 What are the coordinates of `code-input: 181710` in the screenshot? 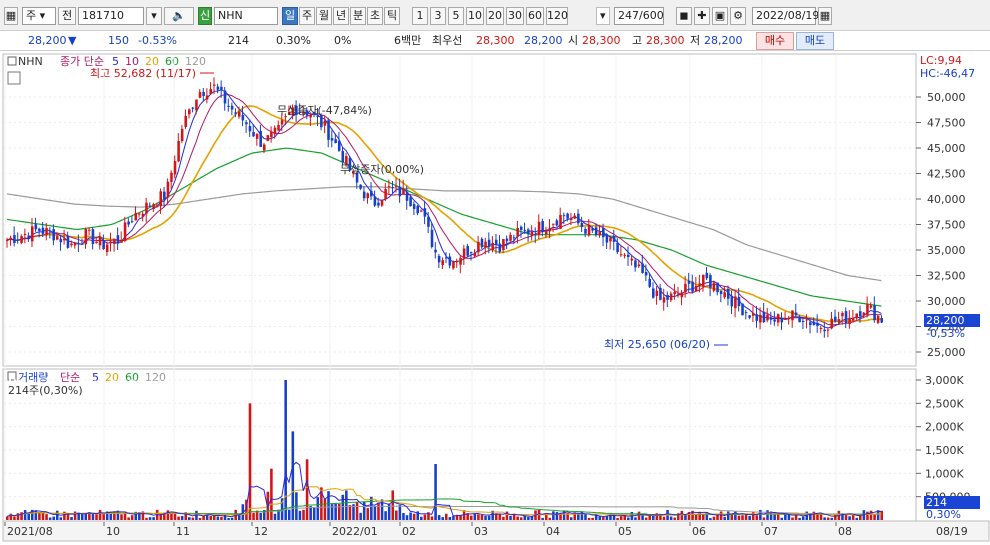 It's located at (111, 16).